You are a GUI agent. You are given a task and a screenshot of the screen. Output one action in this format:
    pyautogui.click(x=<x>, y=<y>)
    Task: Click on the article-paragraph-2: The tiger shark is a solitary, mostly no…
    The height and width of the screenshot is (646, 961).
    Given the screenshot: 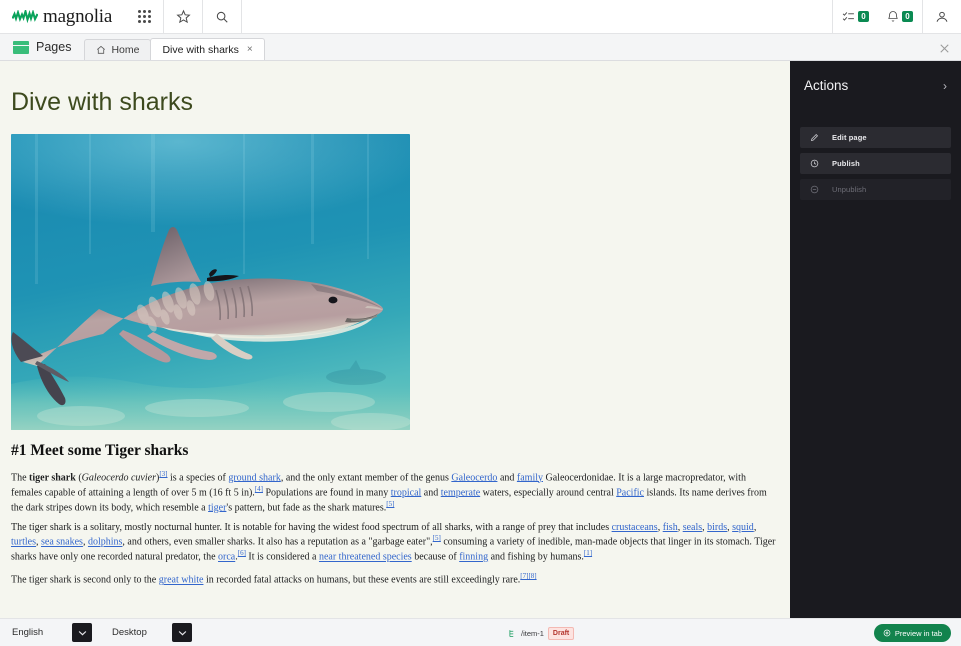 What is the action you would take?
    pyautogui.click(x=395, y=543)
    